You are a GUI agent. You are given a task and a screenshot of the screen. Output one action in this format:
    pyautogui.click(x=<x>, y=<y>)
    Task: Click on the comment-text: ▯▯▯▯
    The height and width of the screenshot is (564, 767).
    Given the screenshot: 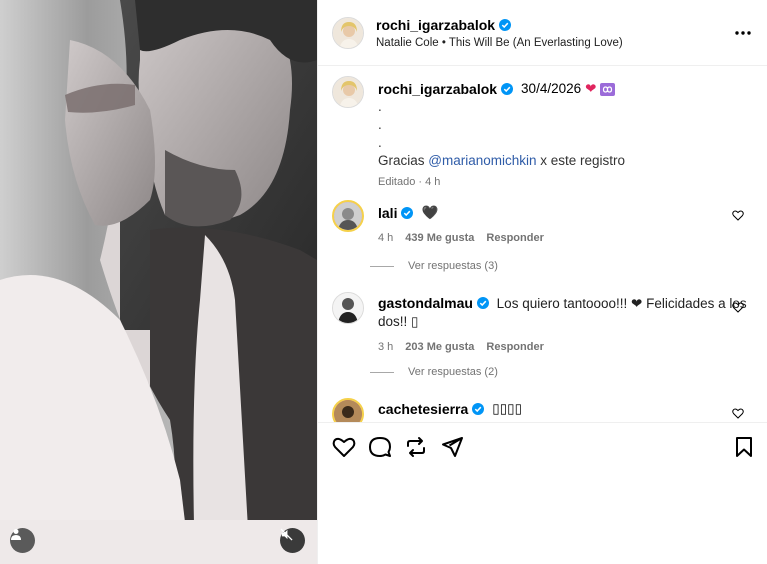 What is the action you would take?
    pyautogui.click(x=507, y=408)
    